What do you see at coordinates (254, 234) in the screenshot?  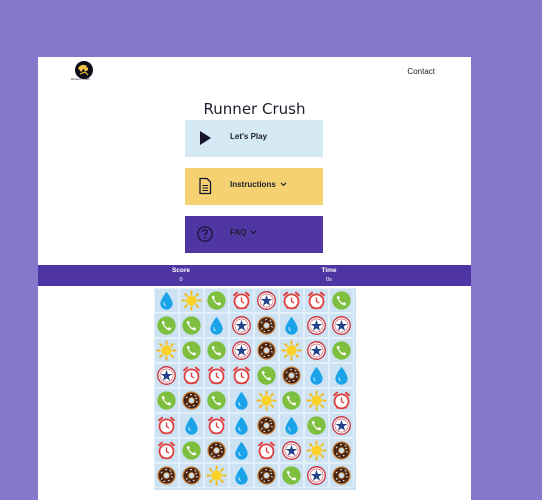 I see `faq-button: FAQ` at bounding box center [254, 234].